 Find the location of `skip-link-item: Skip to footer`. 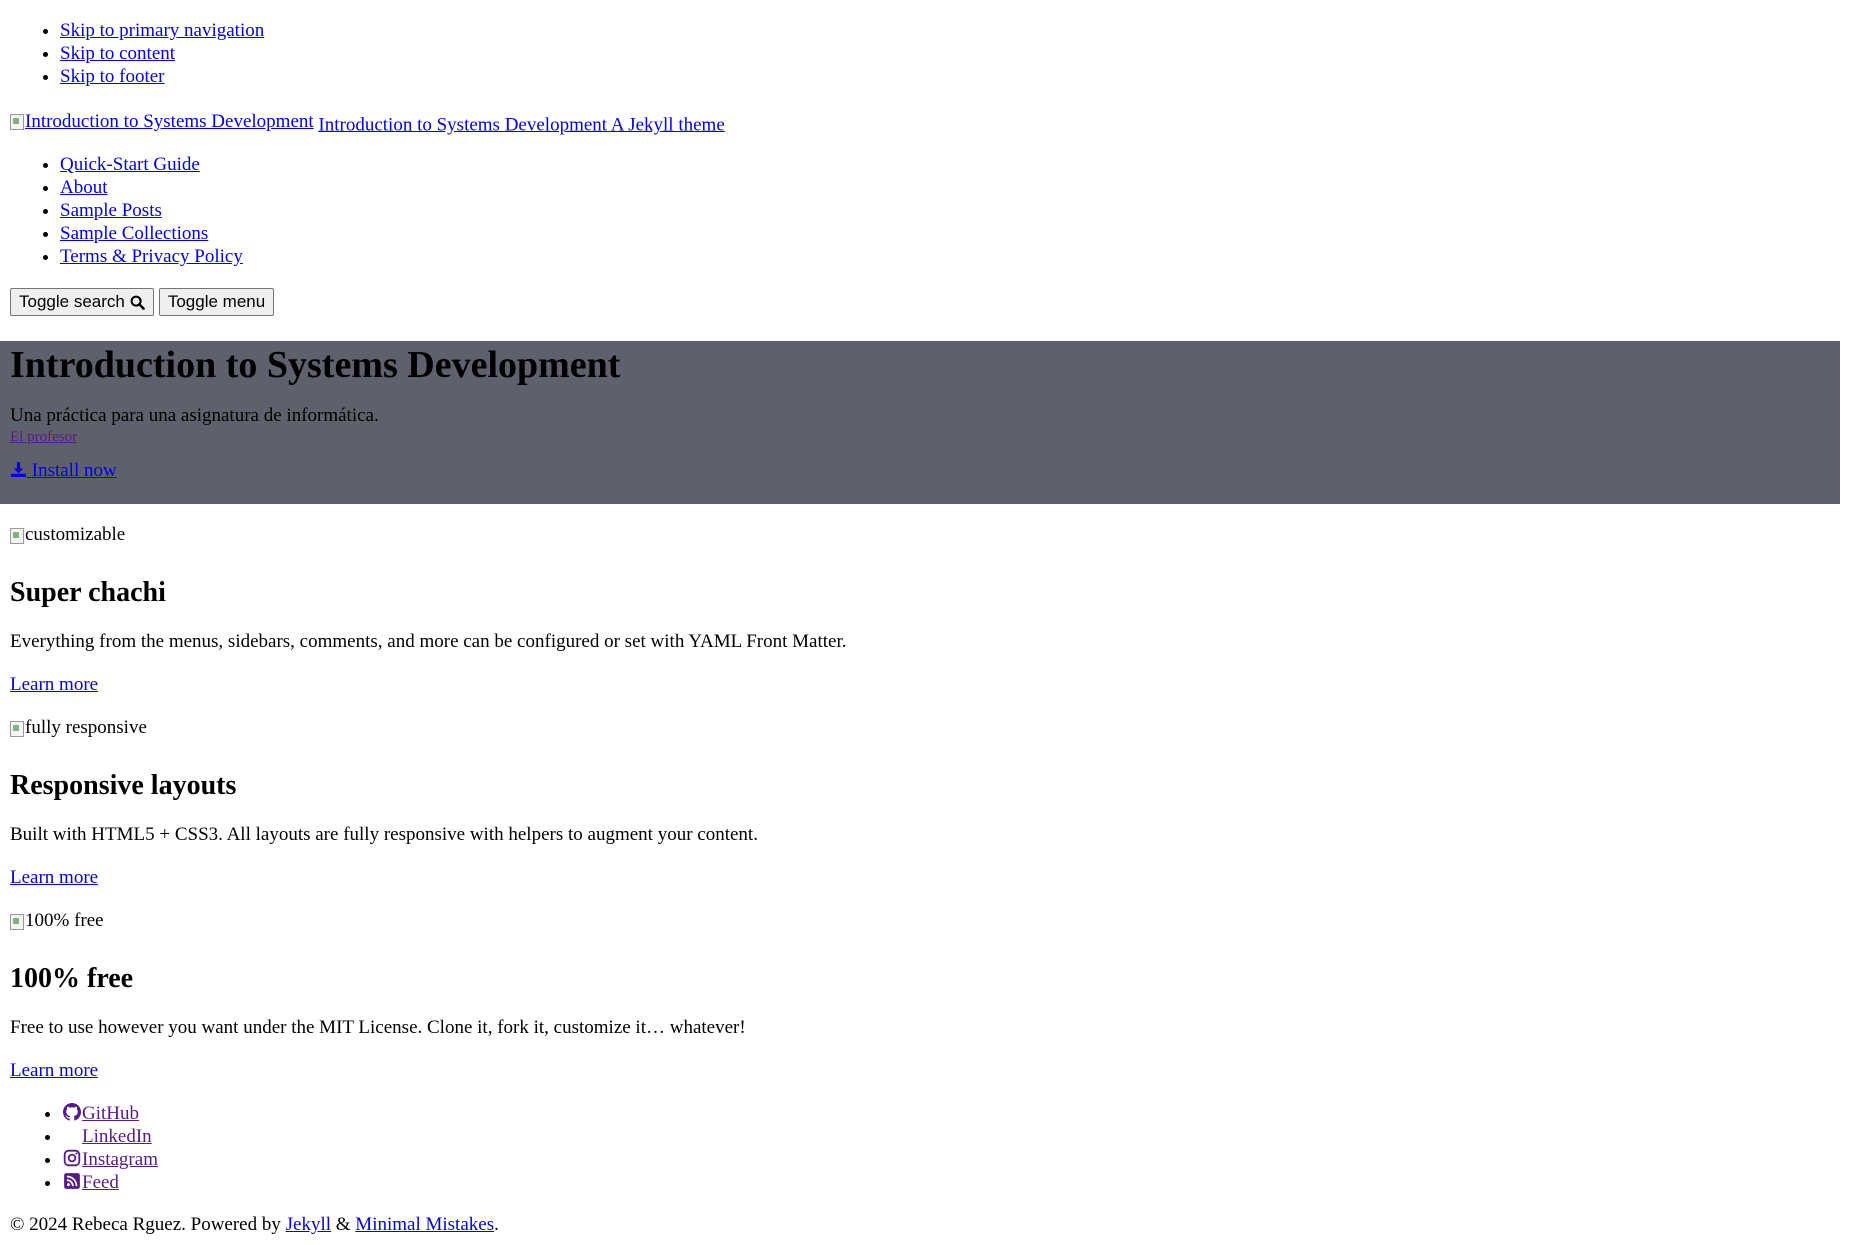

skip-link-item: Skip to footer is located at coordinates (950, 77).